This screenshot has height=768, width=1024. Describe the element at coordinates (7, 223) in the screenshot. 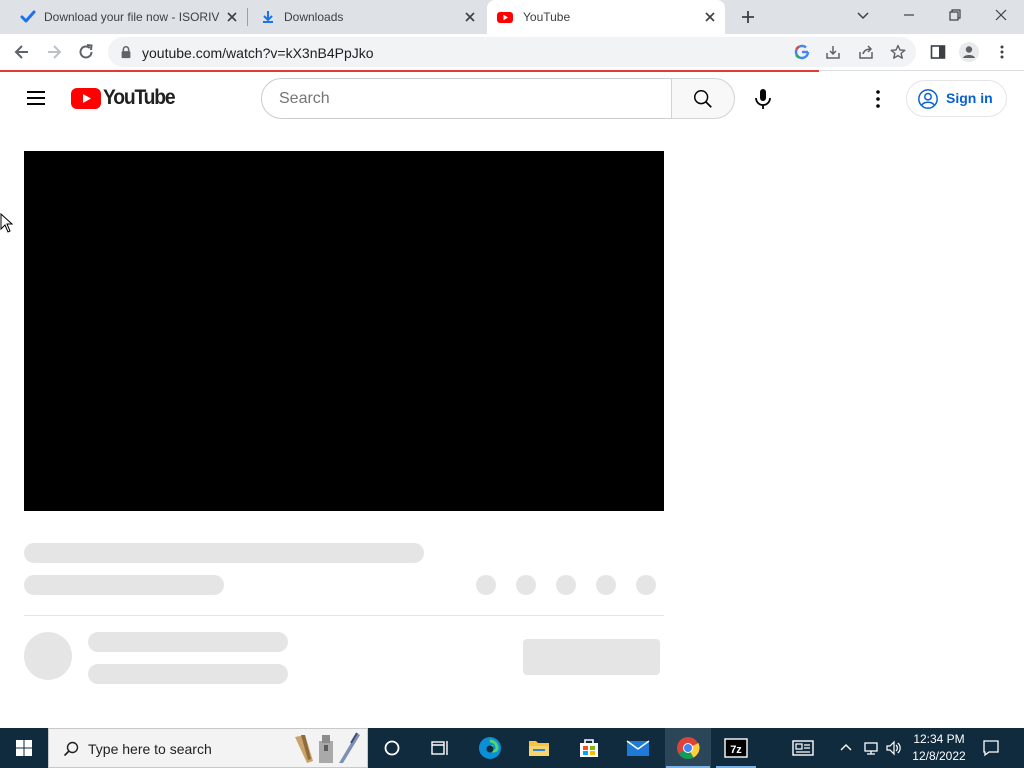

I see `mouse-cursor-icon` at that location.